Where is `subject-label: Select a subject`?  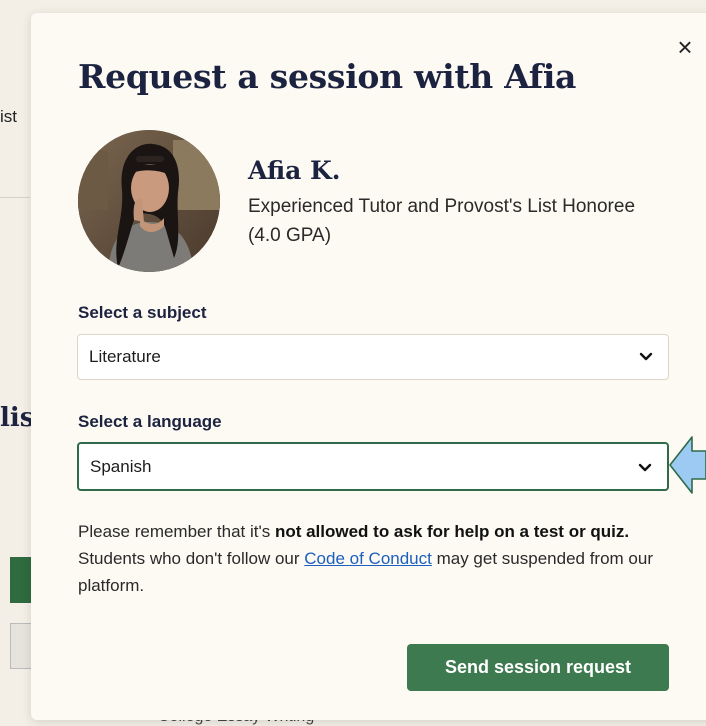 subject-label: Select a subject is located at coordinates (142, 312).